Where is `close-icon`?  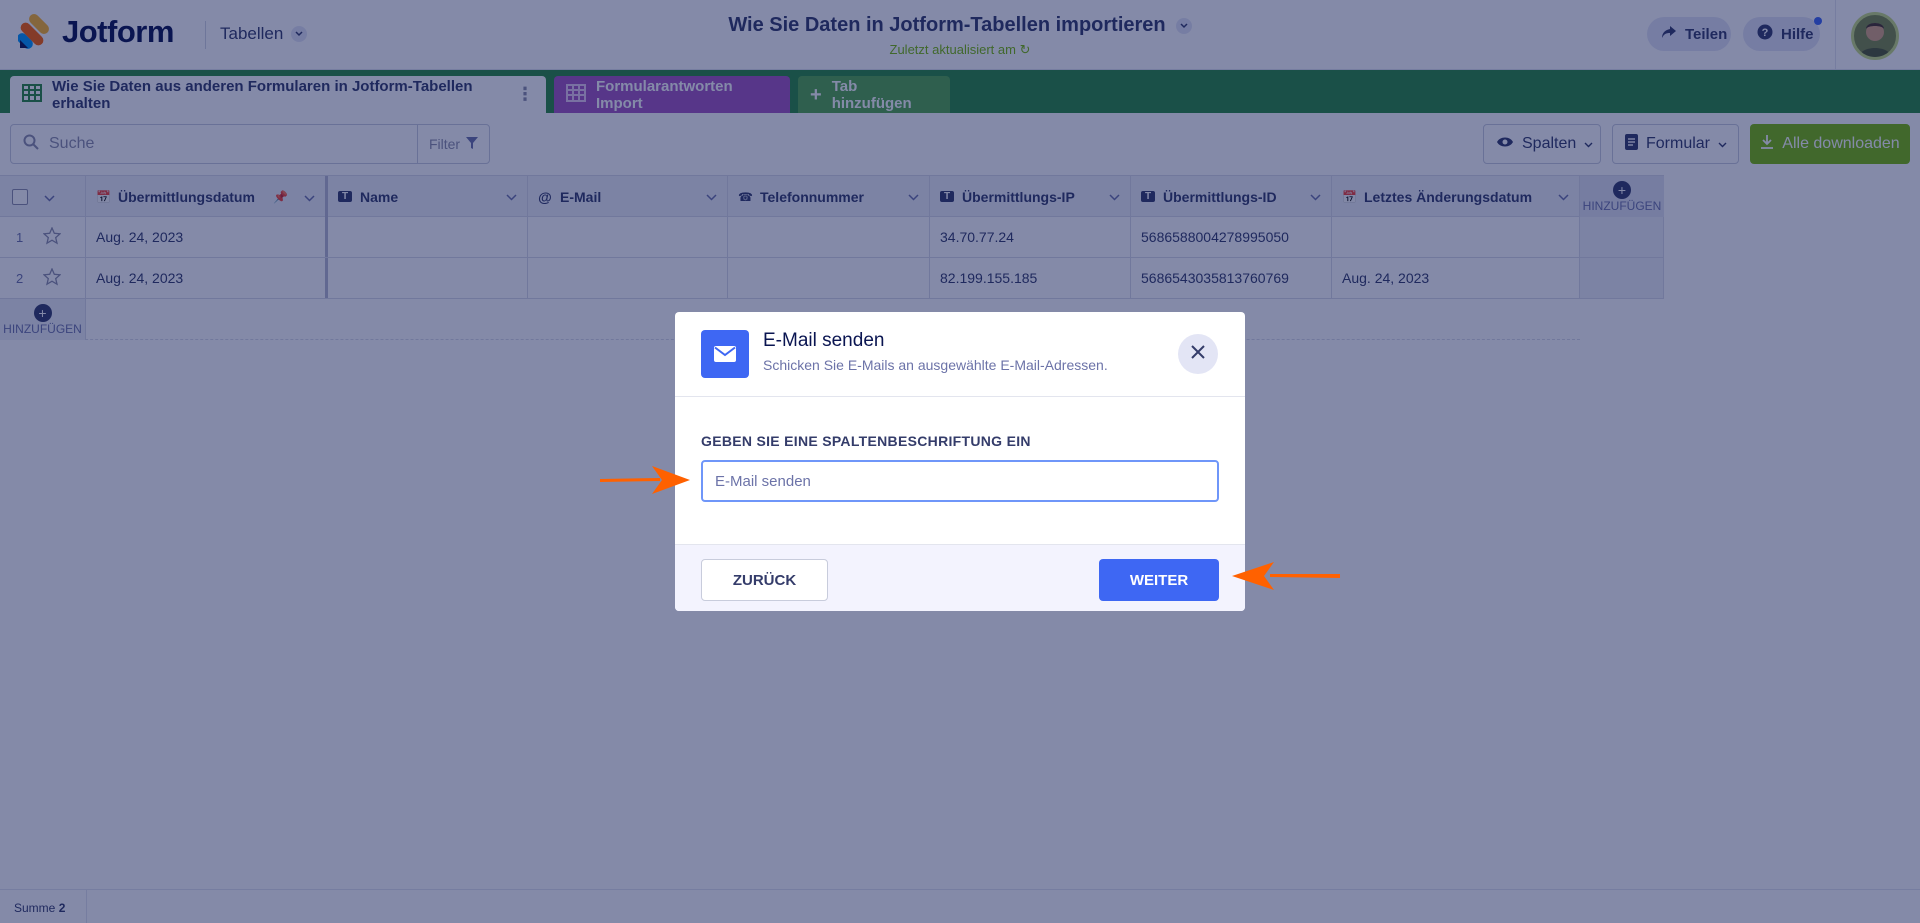 close-icon is located at coordinates (1198, 354).